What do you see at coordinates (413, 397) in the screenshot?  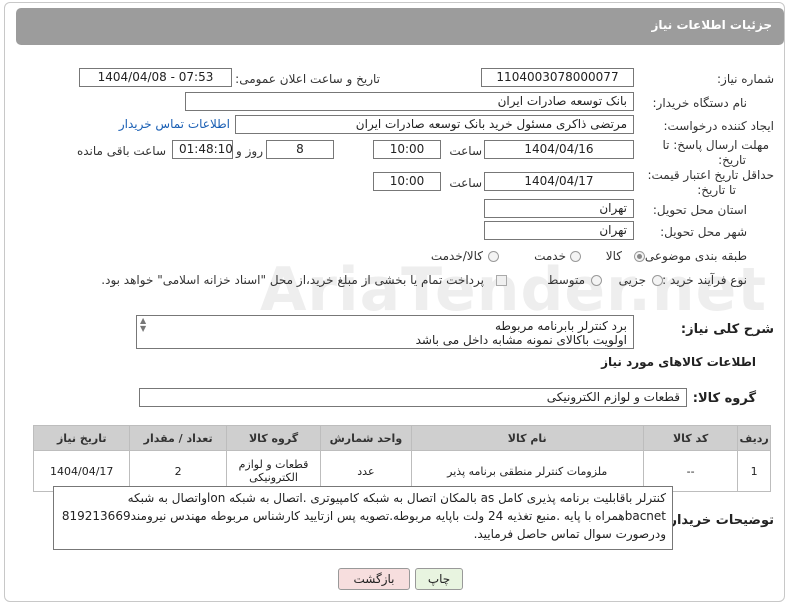 I see `goods-group-field: قطعات و لوازم الکترونیکی` at bounding box center [413, 397].